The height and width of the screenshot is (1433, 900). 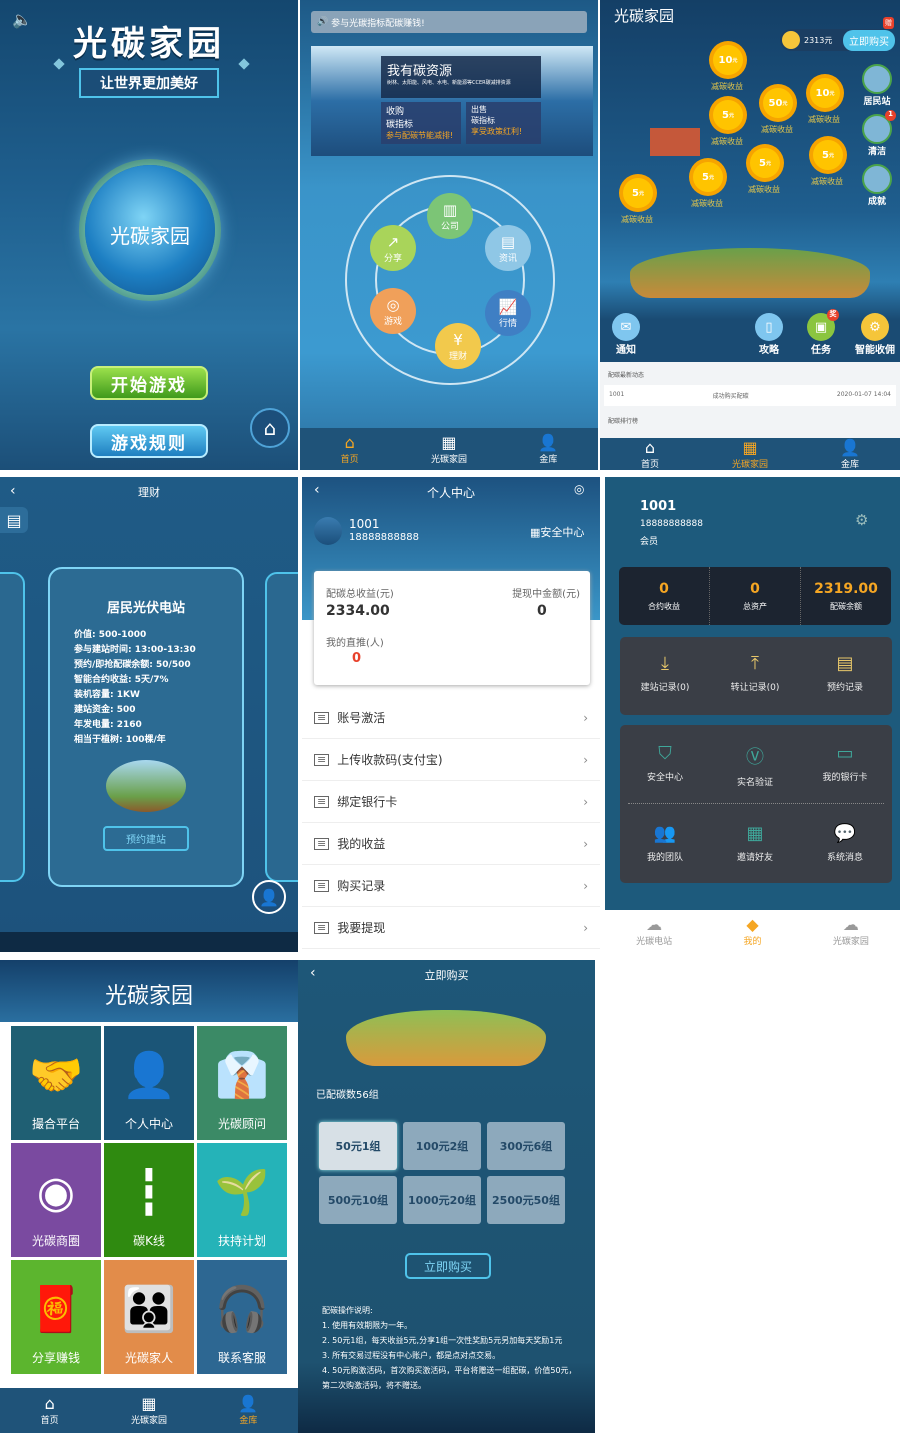 I want to click on service-label: 我的团队, so click(x=664, y=858).